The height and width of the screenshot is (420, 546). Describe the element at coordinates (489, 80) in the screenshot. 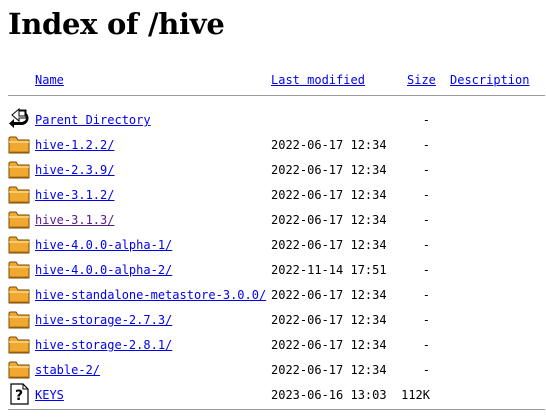

I see `sort-by-description-link: Description` at that location.